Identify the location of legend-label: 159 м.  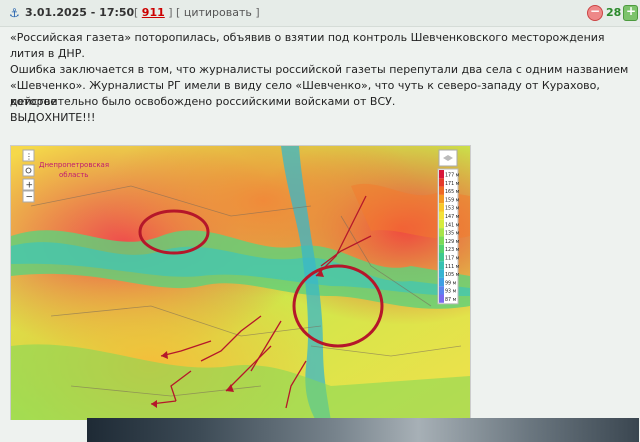
(452, 200).